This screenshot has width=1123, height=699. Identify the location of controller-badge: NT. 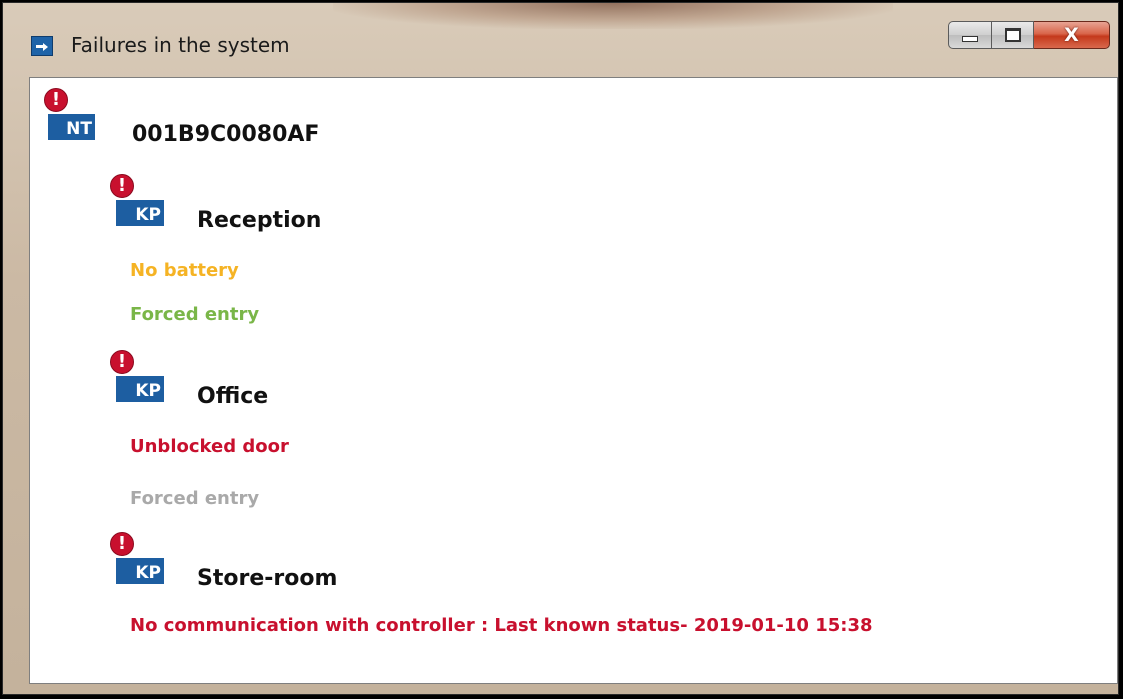
(71, 127).